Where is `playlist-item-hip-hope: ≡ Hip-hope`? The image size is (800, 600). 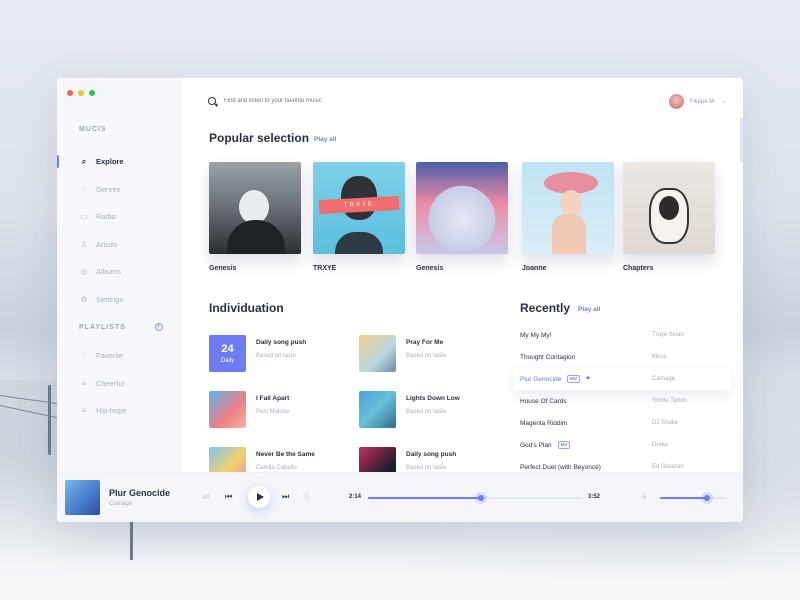
playlist-item-hip-hope: ≡ Hip-hope is located at coordinates (119, 411).